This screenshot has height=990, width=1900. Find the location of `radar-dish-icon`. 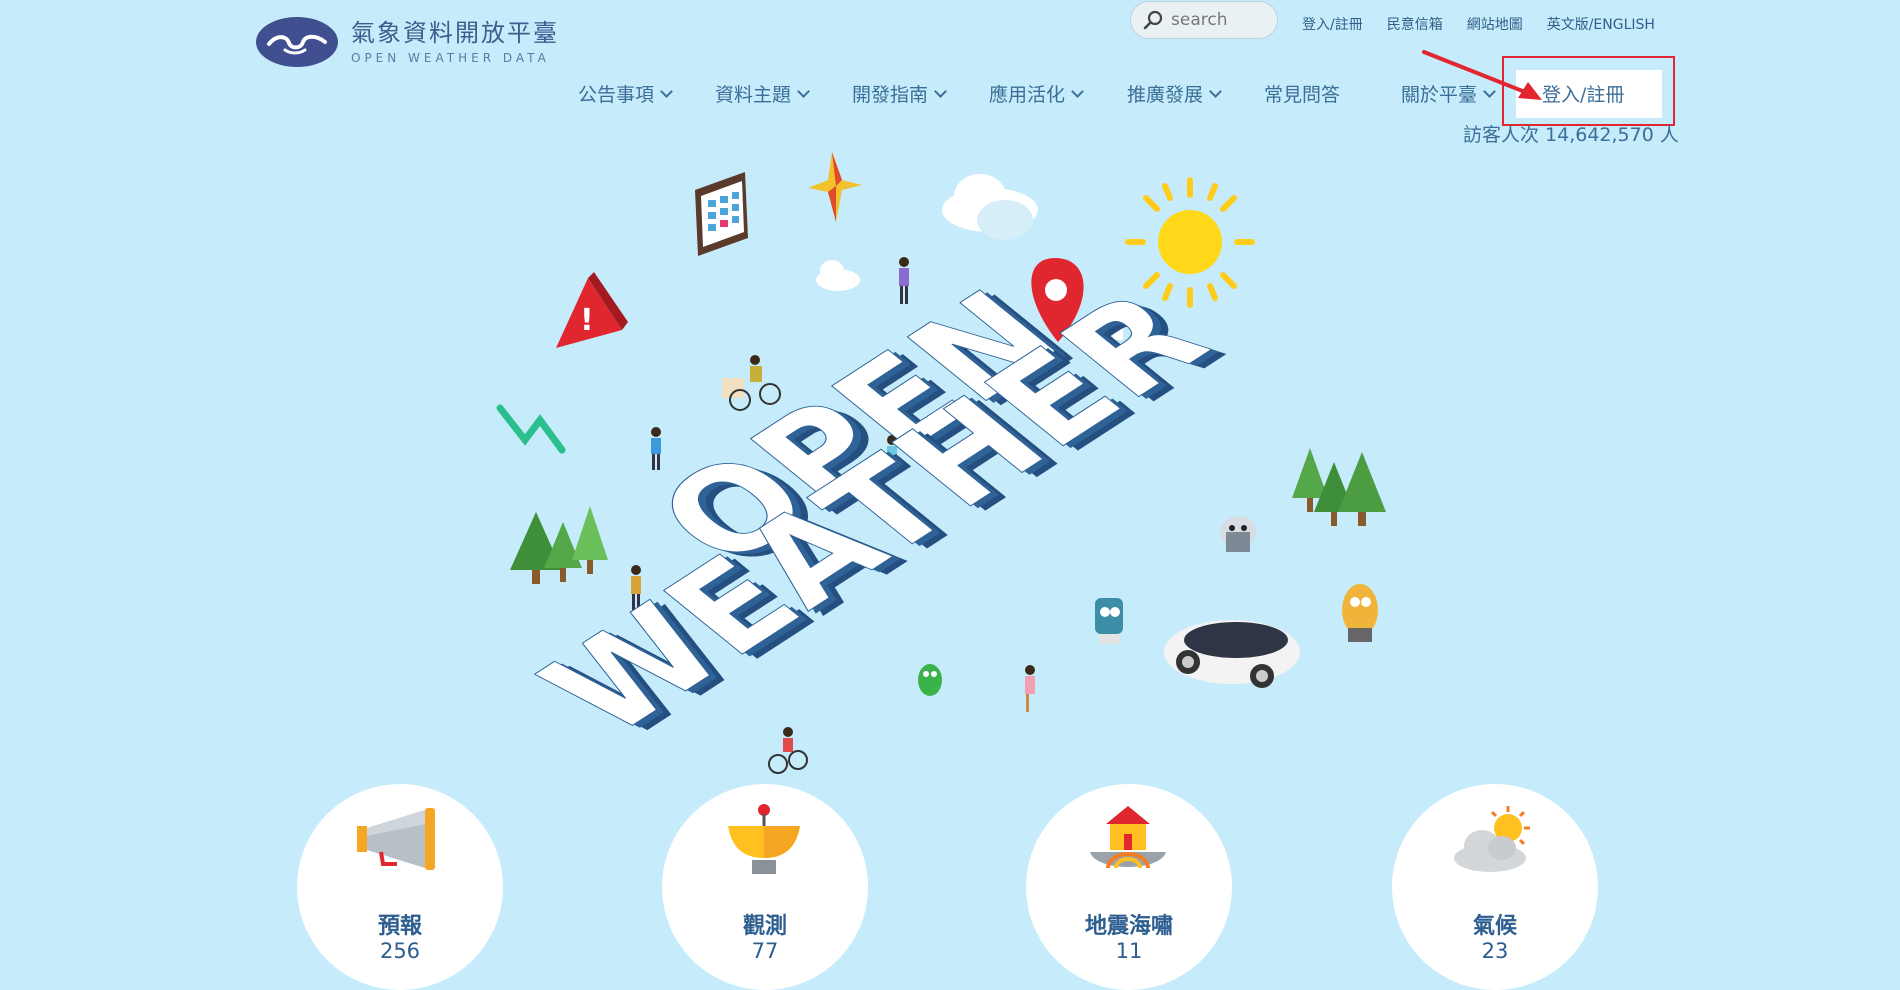

radar-dish-icon is located at coordinates (764, 839).